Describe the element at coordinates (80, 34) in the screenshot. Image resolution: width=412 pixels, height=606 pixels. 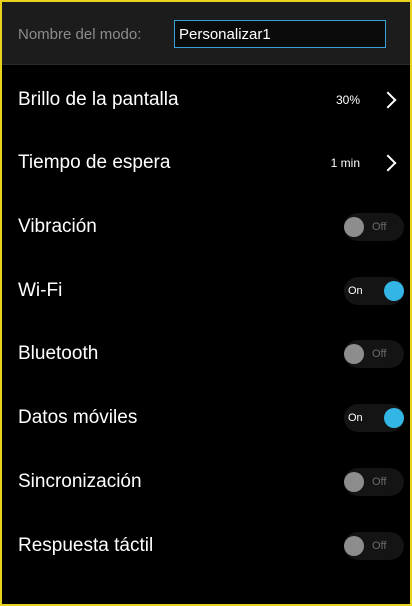
I see `mode-name-label: Nombre del modo:` at that location.